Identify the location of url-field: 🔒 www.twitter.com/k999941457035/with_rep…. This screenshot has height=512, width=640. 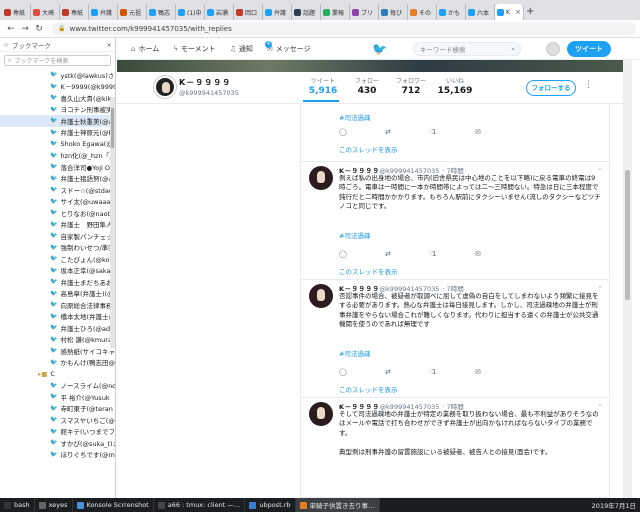
(344, 28).